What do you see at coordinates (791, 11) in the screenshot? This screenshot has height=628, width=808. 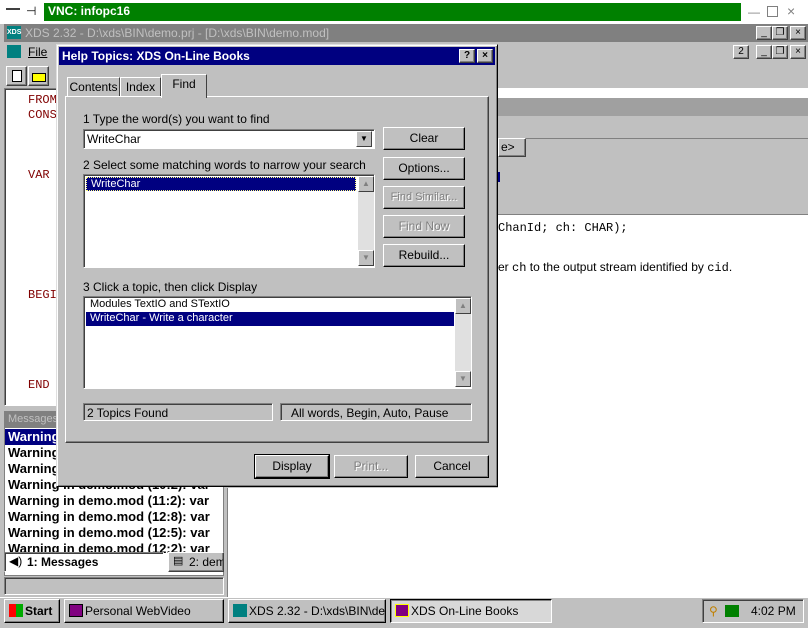 I see `vnc-close-button: ×` at bounding box center [791, 11].